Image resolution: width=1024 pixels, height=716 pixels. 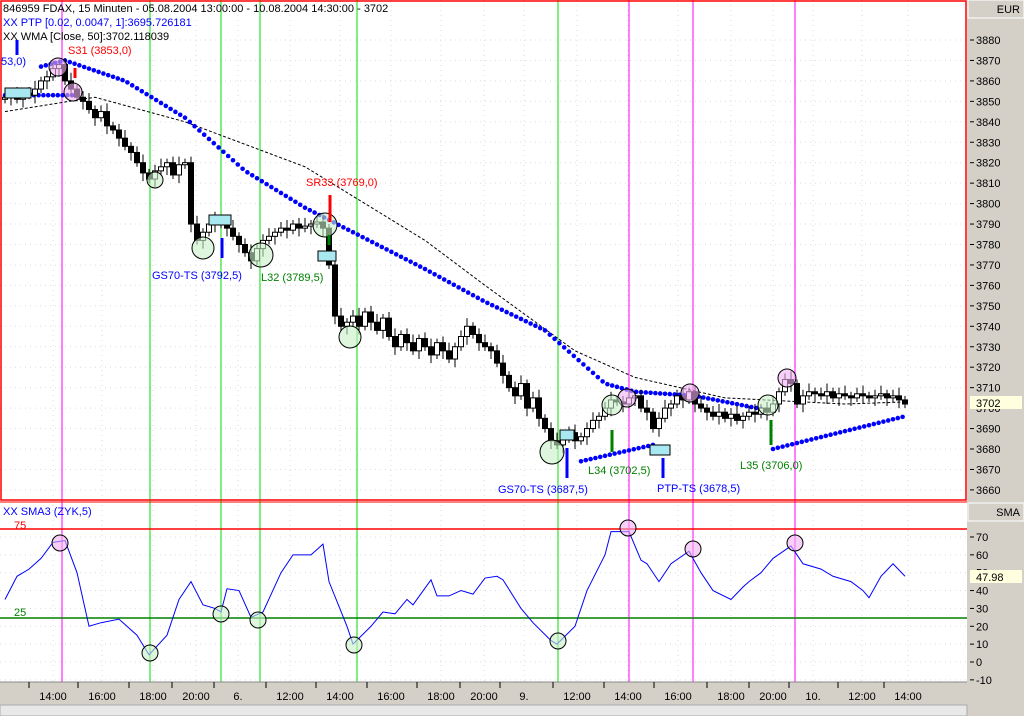 What do you see at coordinates (988, 368) in the screenshot?
I see `price-tick-label: 3720` at bounding box center [988, 368].